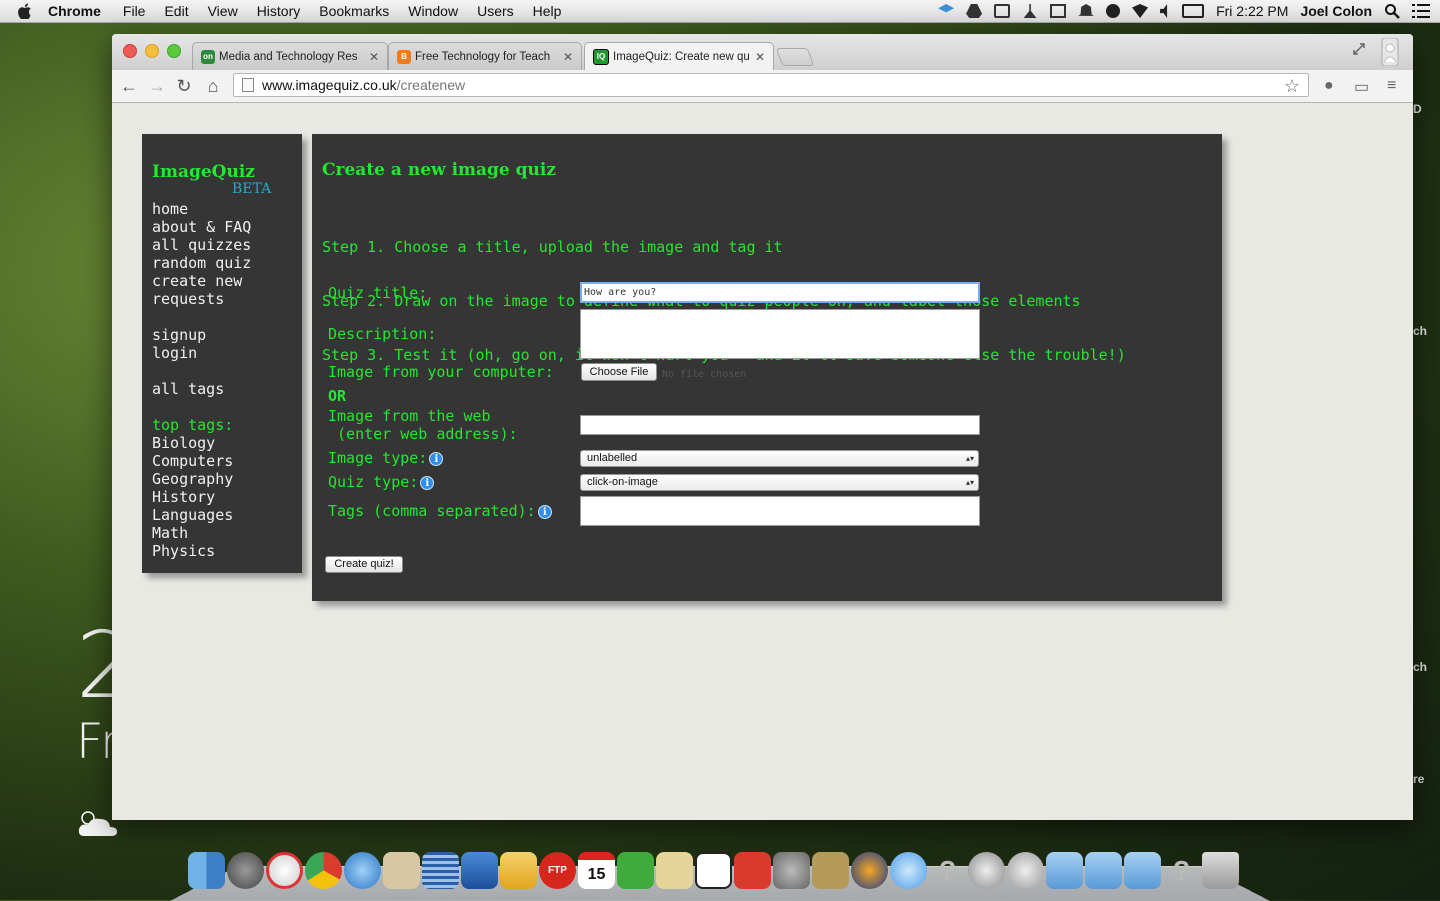 Image resolution: width=1440 pixels, height=901 pixels. What do you see at coordinates (946, 8) in the screenshot?
I see `dropbox-icon` at bounding box center [946, 8].